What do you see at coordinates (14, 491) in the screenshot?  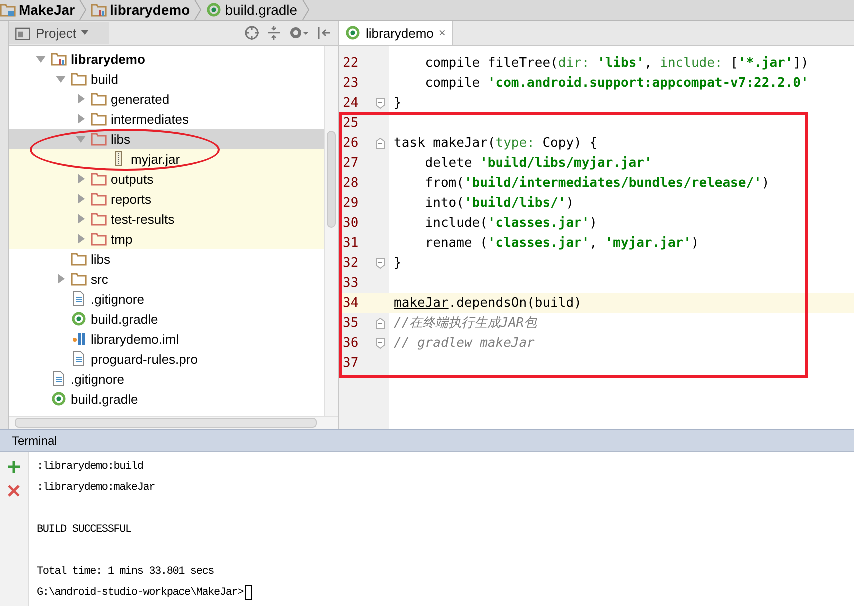 I see `close-icon` at bounding box center [14, 491].